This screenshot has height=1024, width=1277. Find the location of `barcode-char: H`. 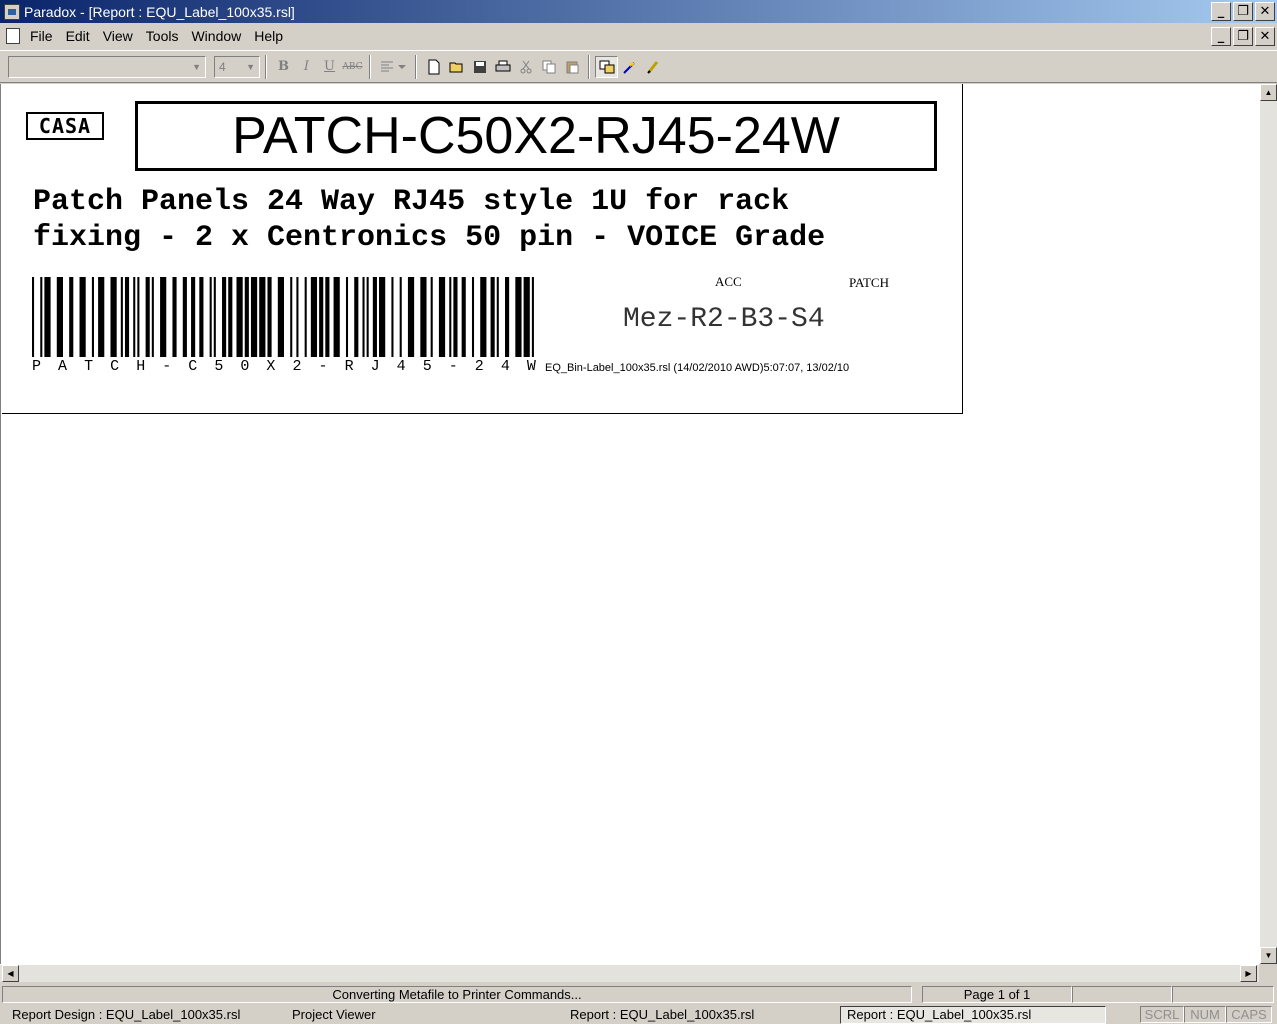

barcode-char: H is located at coordinates (141, 366).